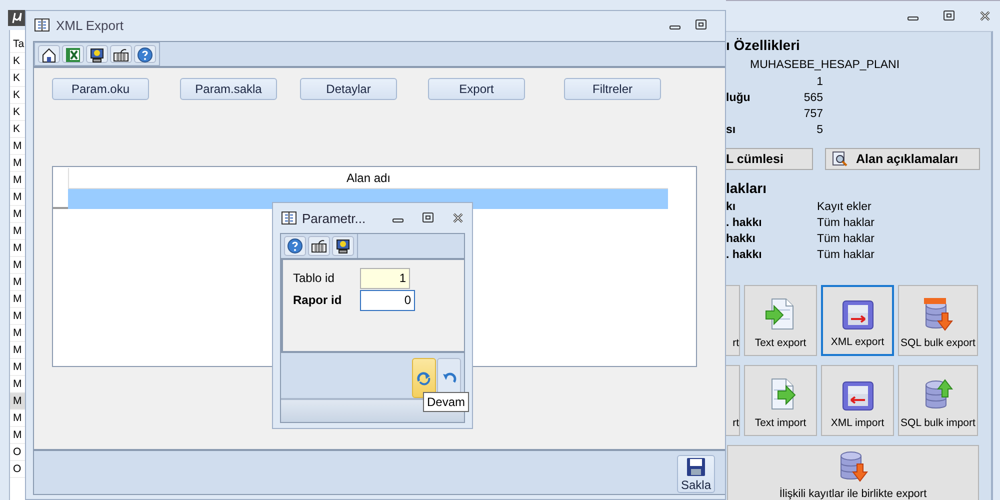 This screenshot has height=500, width=1000. Describe the element at coordinates (741, 239) in the screenshot. I see `permission-label: hakkı` at that location.